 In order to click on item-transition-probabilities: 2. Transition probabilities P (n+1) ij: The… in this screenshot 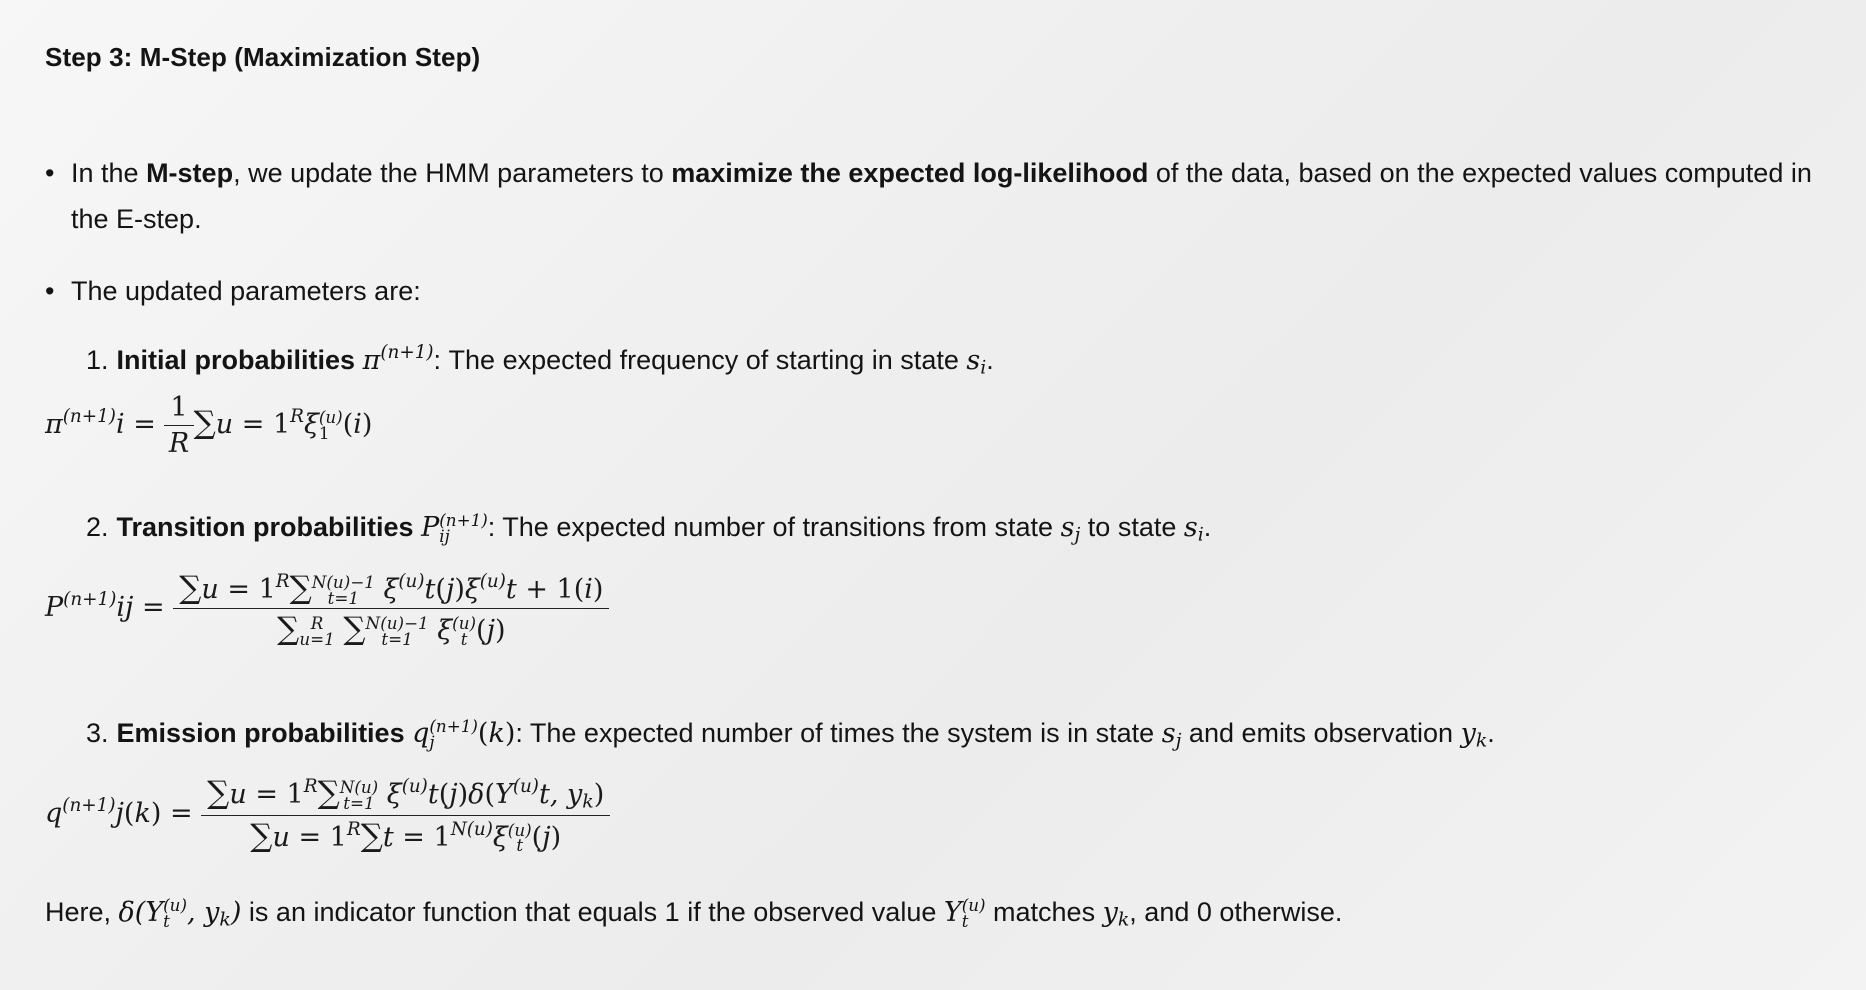, I will do `click(649, 528)`.